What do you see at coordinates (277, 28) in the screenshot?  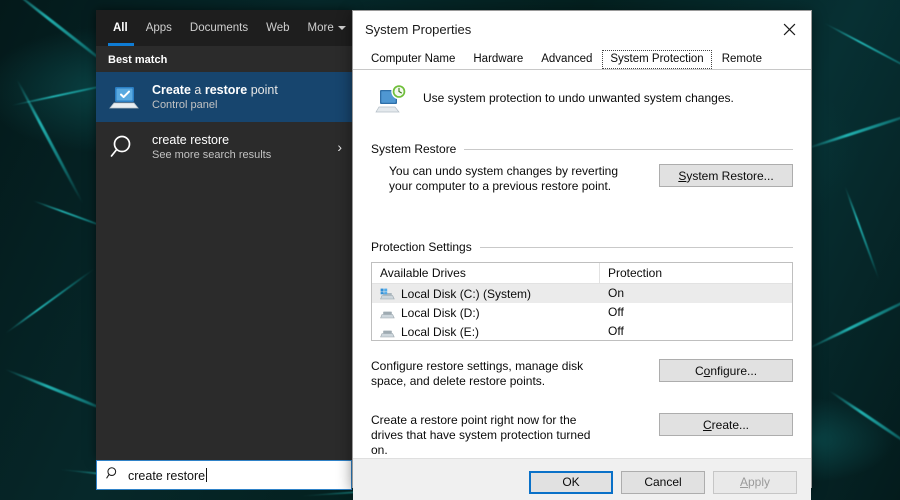 I see `search-tab-web: Web` at bounding box center [277, 28].